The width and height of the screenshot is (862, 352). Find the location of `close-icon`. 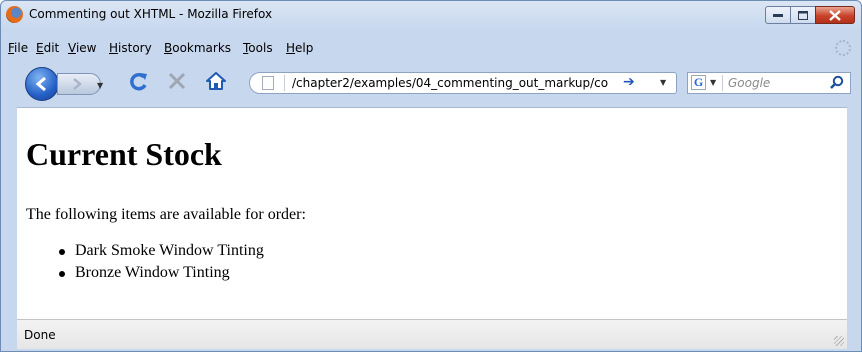

close-icon is located at coordinates (835, 15).